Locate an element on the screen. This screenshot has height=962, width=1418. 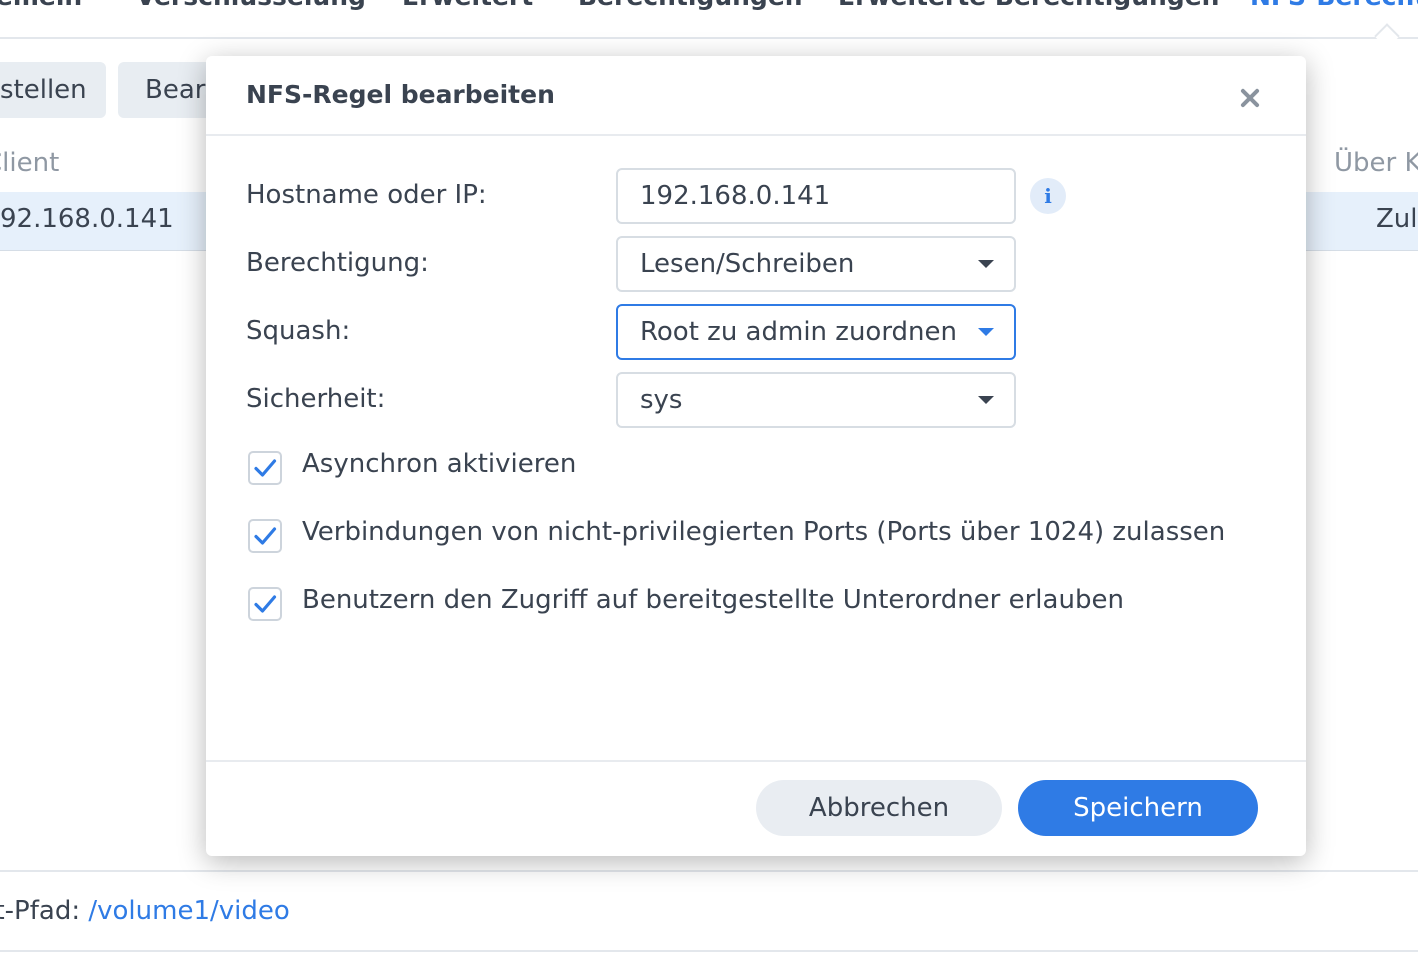
unprivileged-ports-checkbox is located at coordinates (265, 536).